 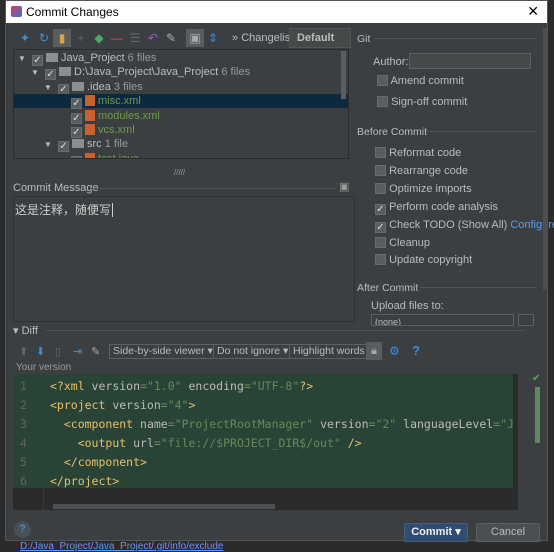 What do you see at coordinates (118, 155) in the screenshot?
I see `tree-item-label: test.java` at bounding box center [118, 155].